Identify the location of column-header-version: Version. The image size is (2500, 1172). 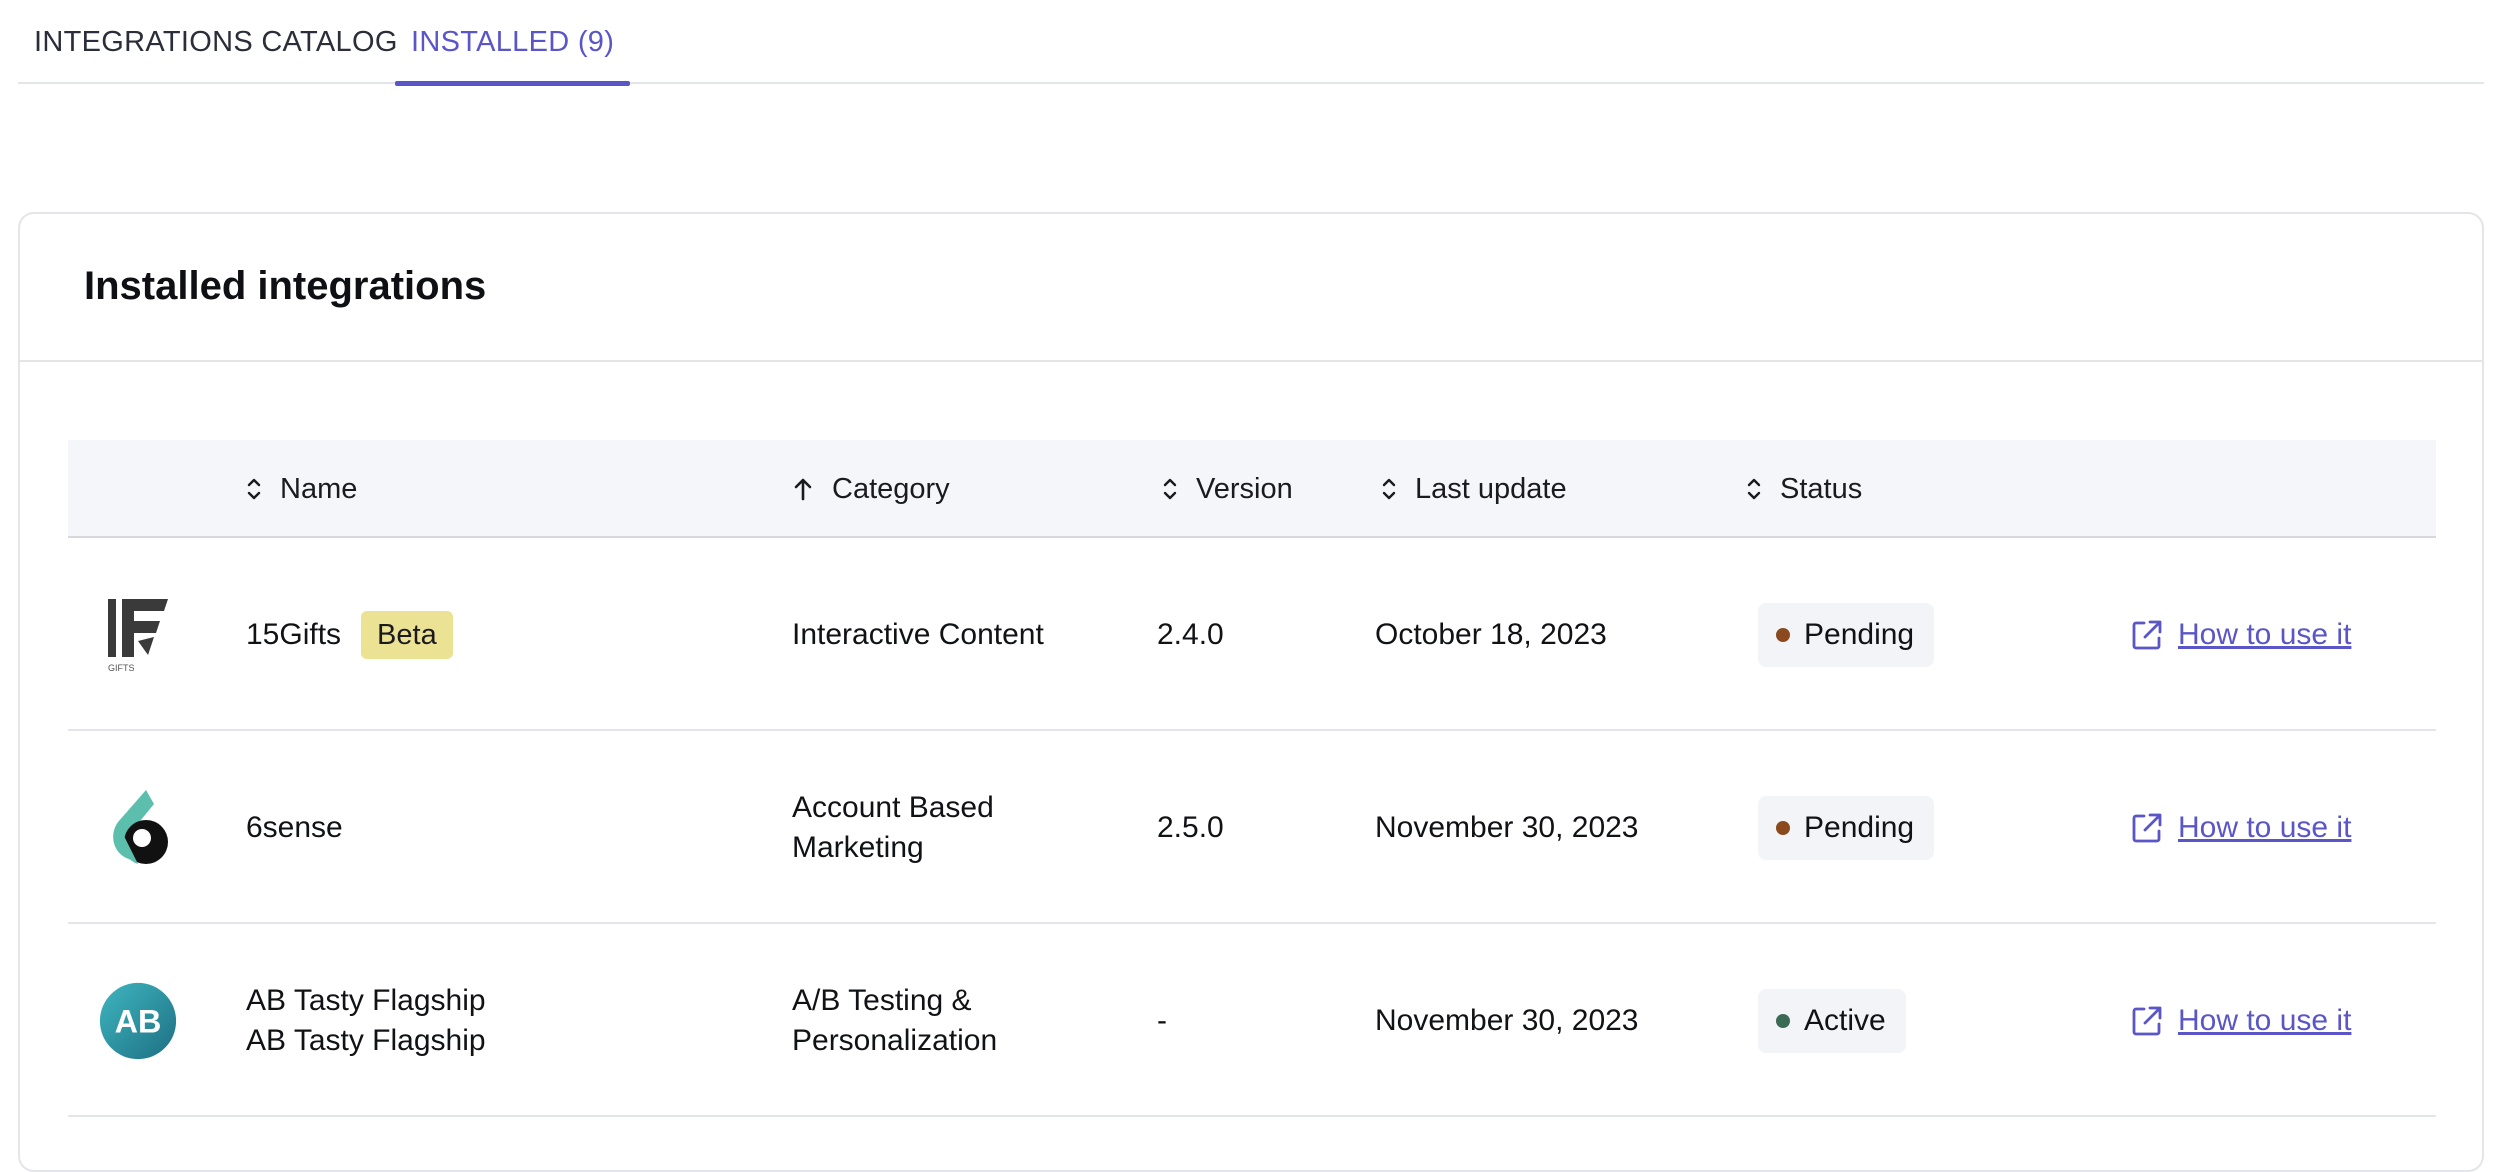
(1227, 489).